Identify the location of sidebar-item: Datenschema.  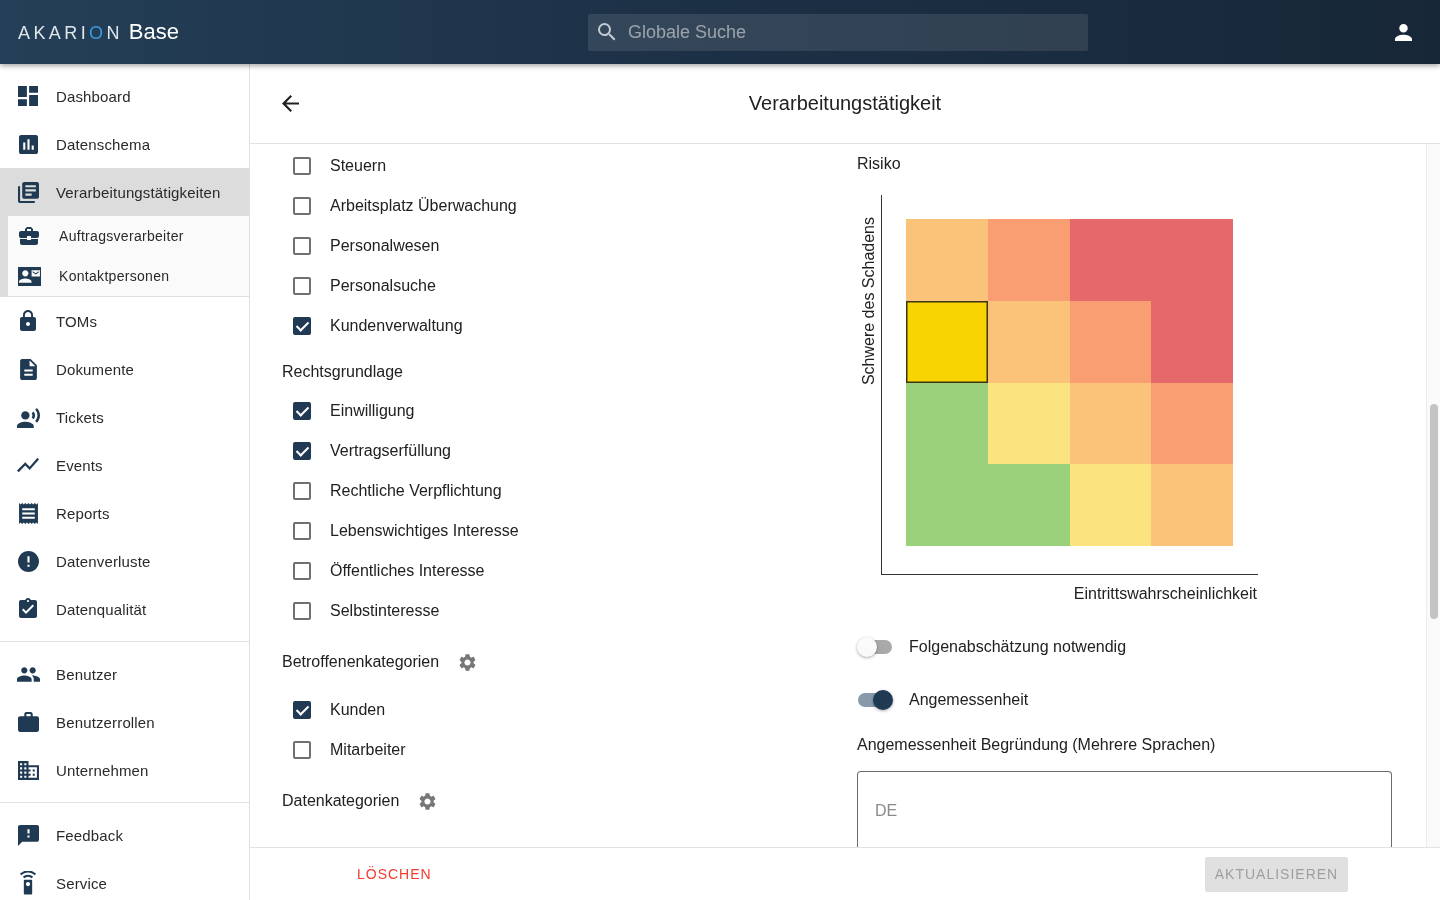
(124, 144).